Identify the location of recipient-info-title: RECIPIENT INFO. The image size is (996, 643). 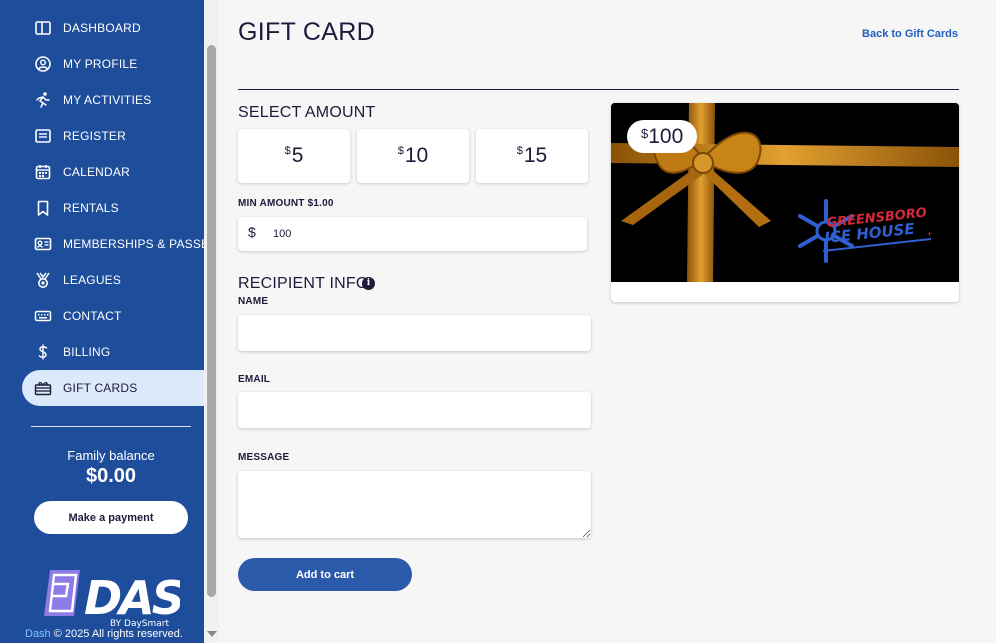
(303, 283).